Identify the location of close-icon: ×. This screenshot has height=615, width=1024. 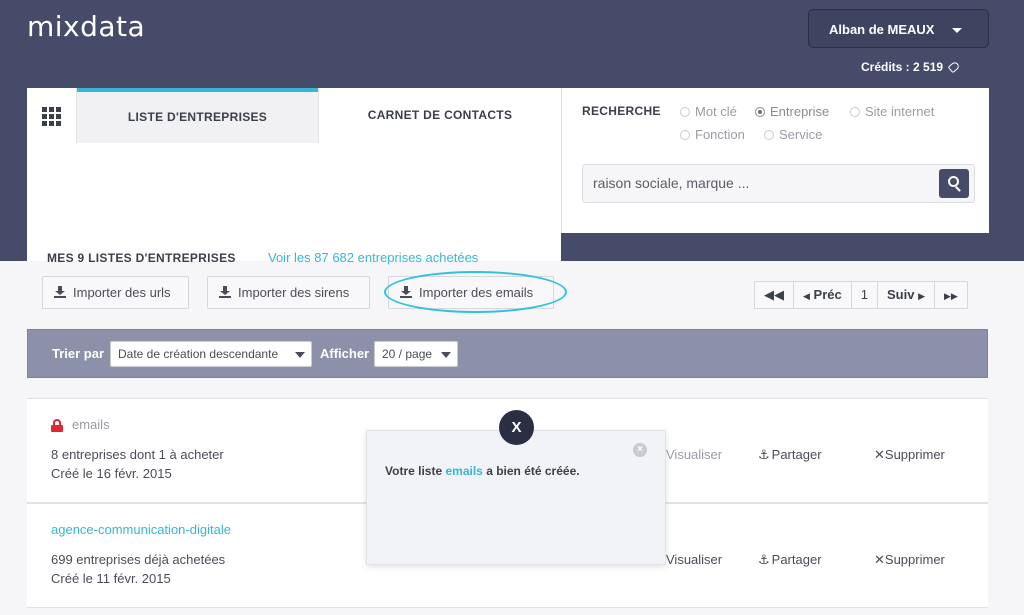
(640, 450).